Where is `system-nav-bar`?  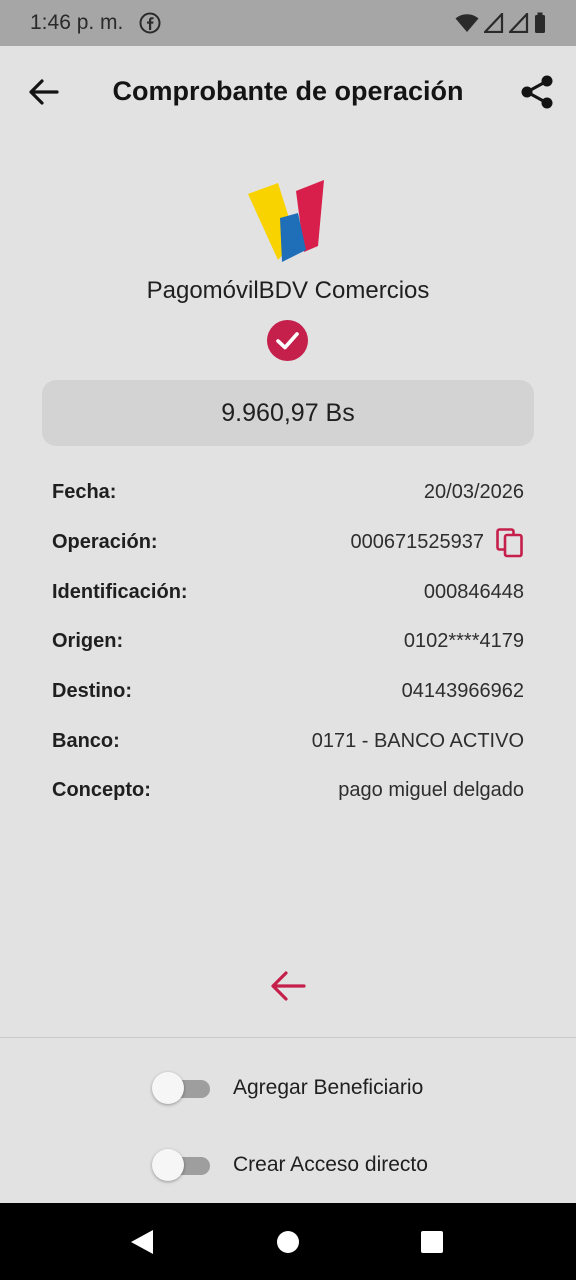 system-nav-bar is located at coordinates (288, 1241).